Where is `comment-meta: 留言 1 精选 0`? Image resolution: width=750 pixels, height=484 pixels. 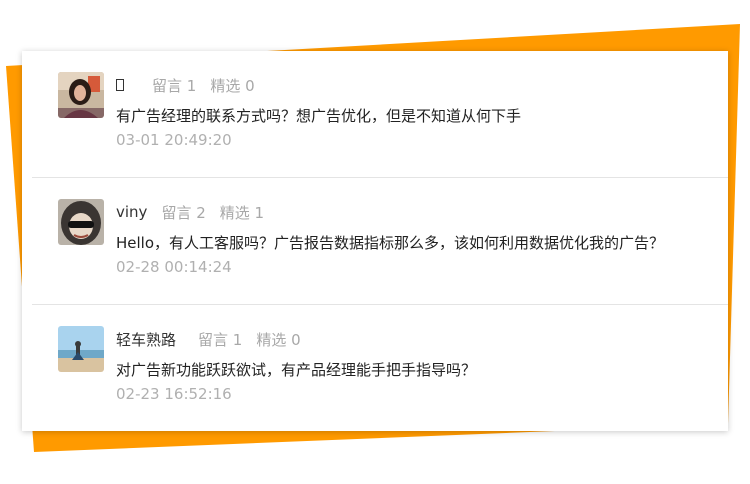 comment-meta: 留言 1 精选 0 is located at coordinates (192, 85).